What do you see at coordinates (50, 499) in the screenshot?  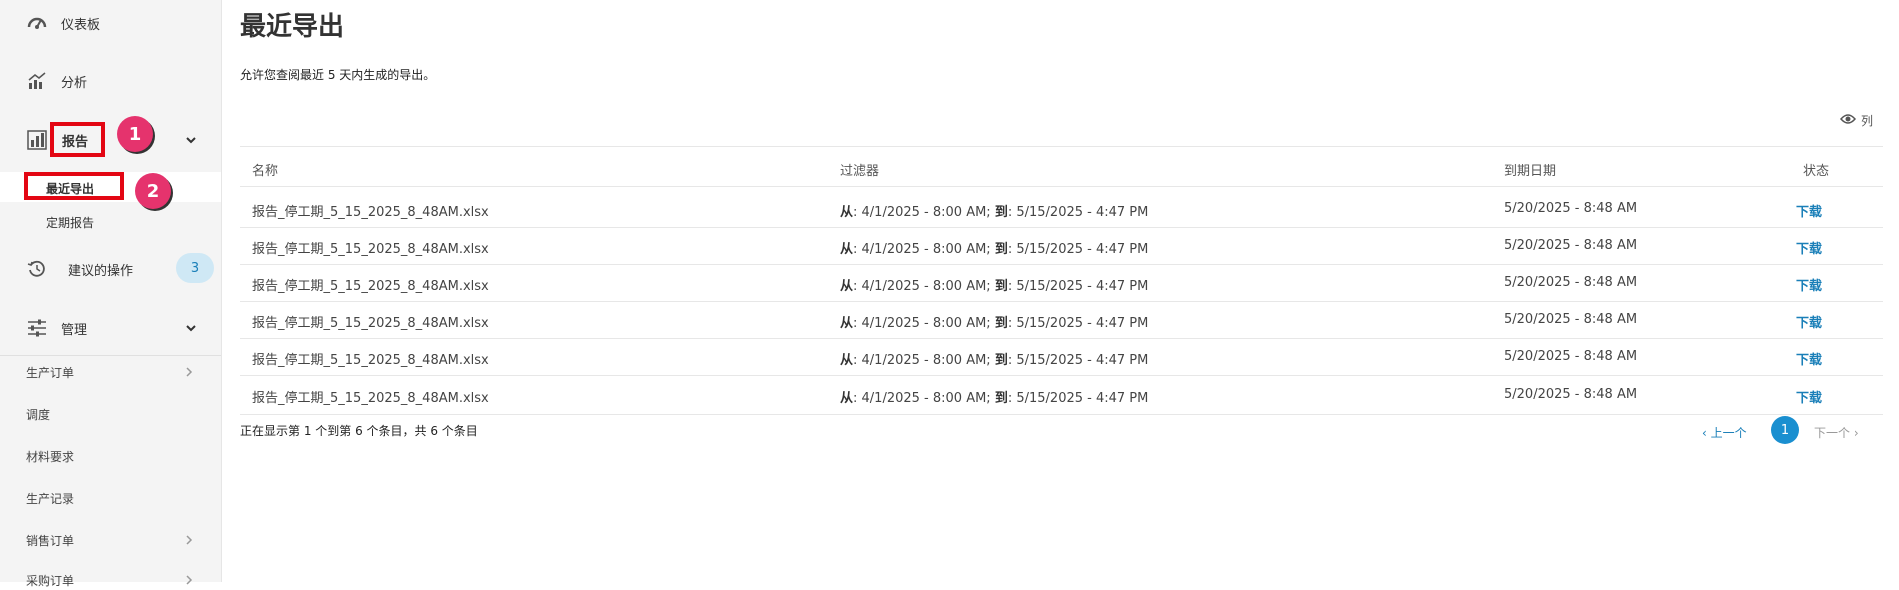 I see `manage-item-label: 生产记录` at bounding box center [50, 499].